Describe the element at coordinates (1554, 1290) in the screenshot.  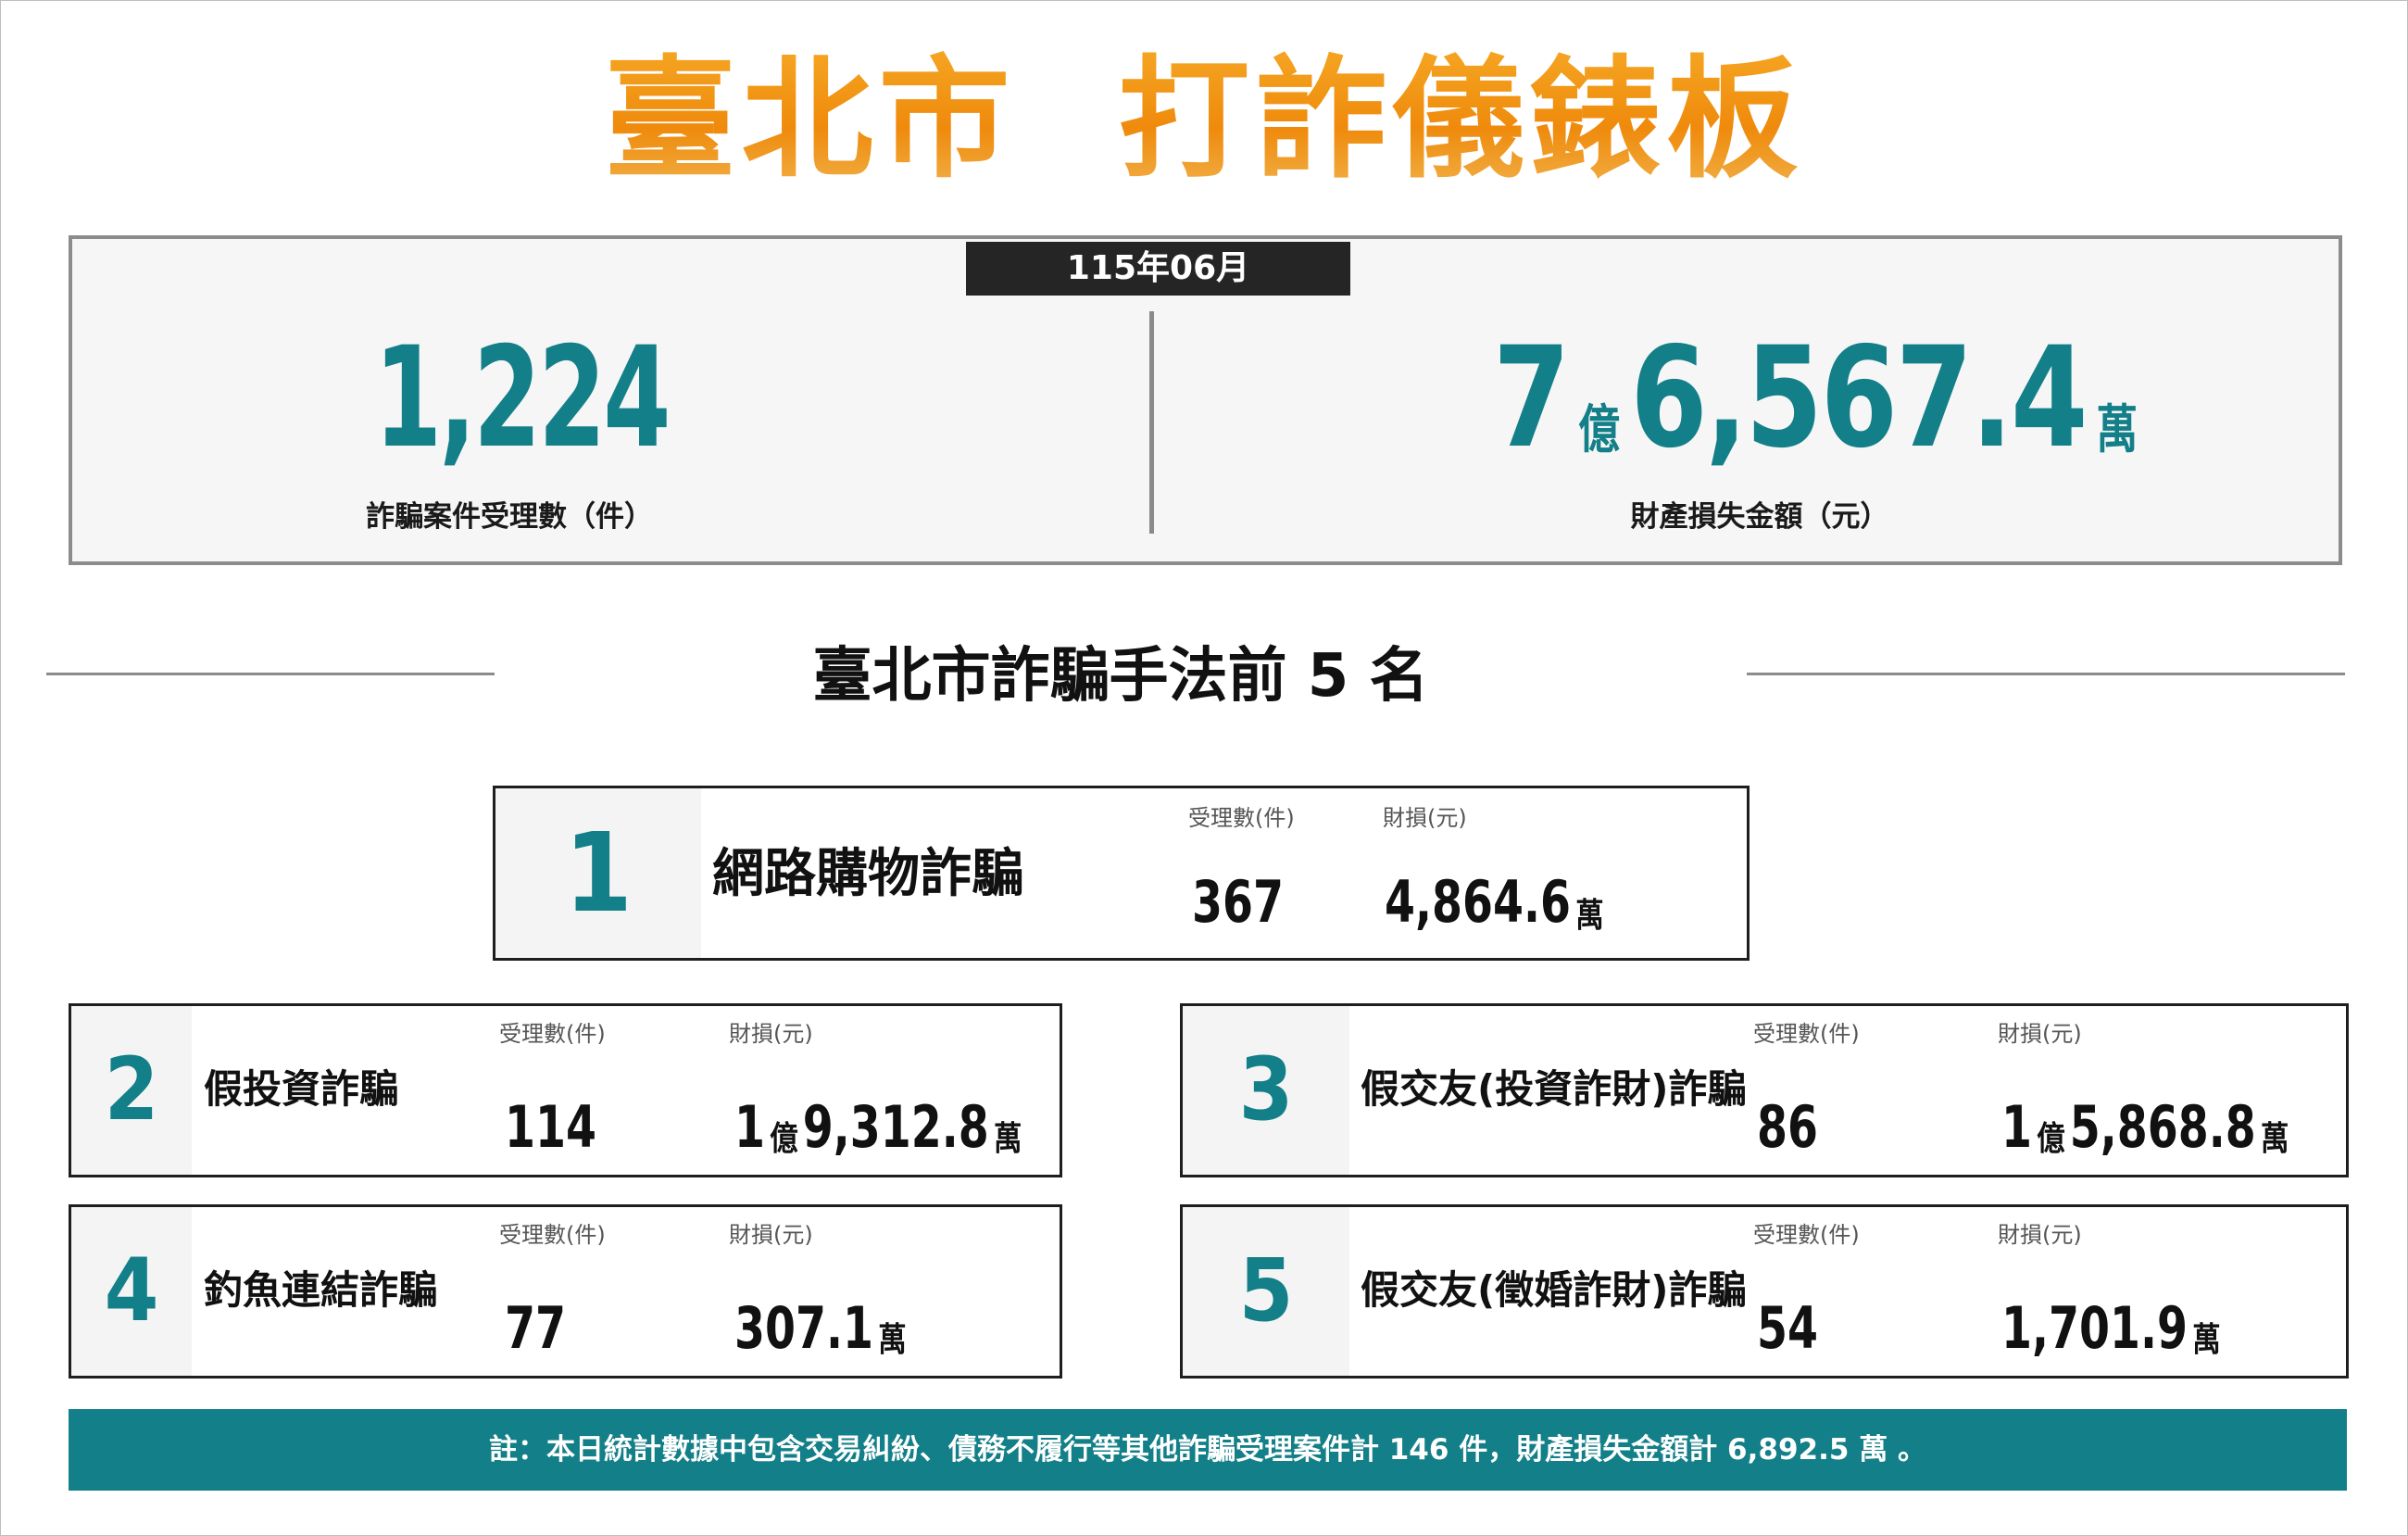
I see `scam-type-name: 假交友(徵婚詐財)詐騙` at that location.